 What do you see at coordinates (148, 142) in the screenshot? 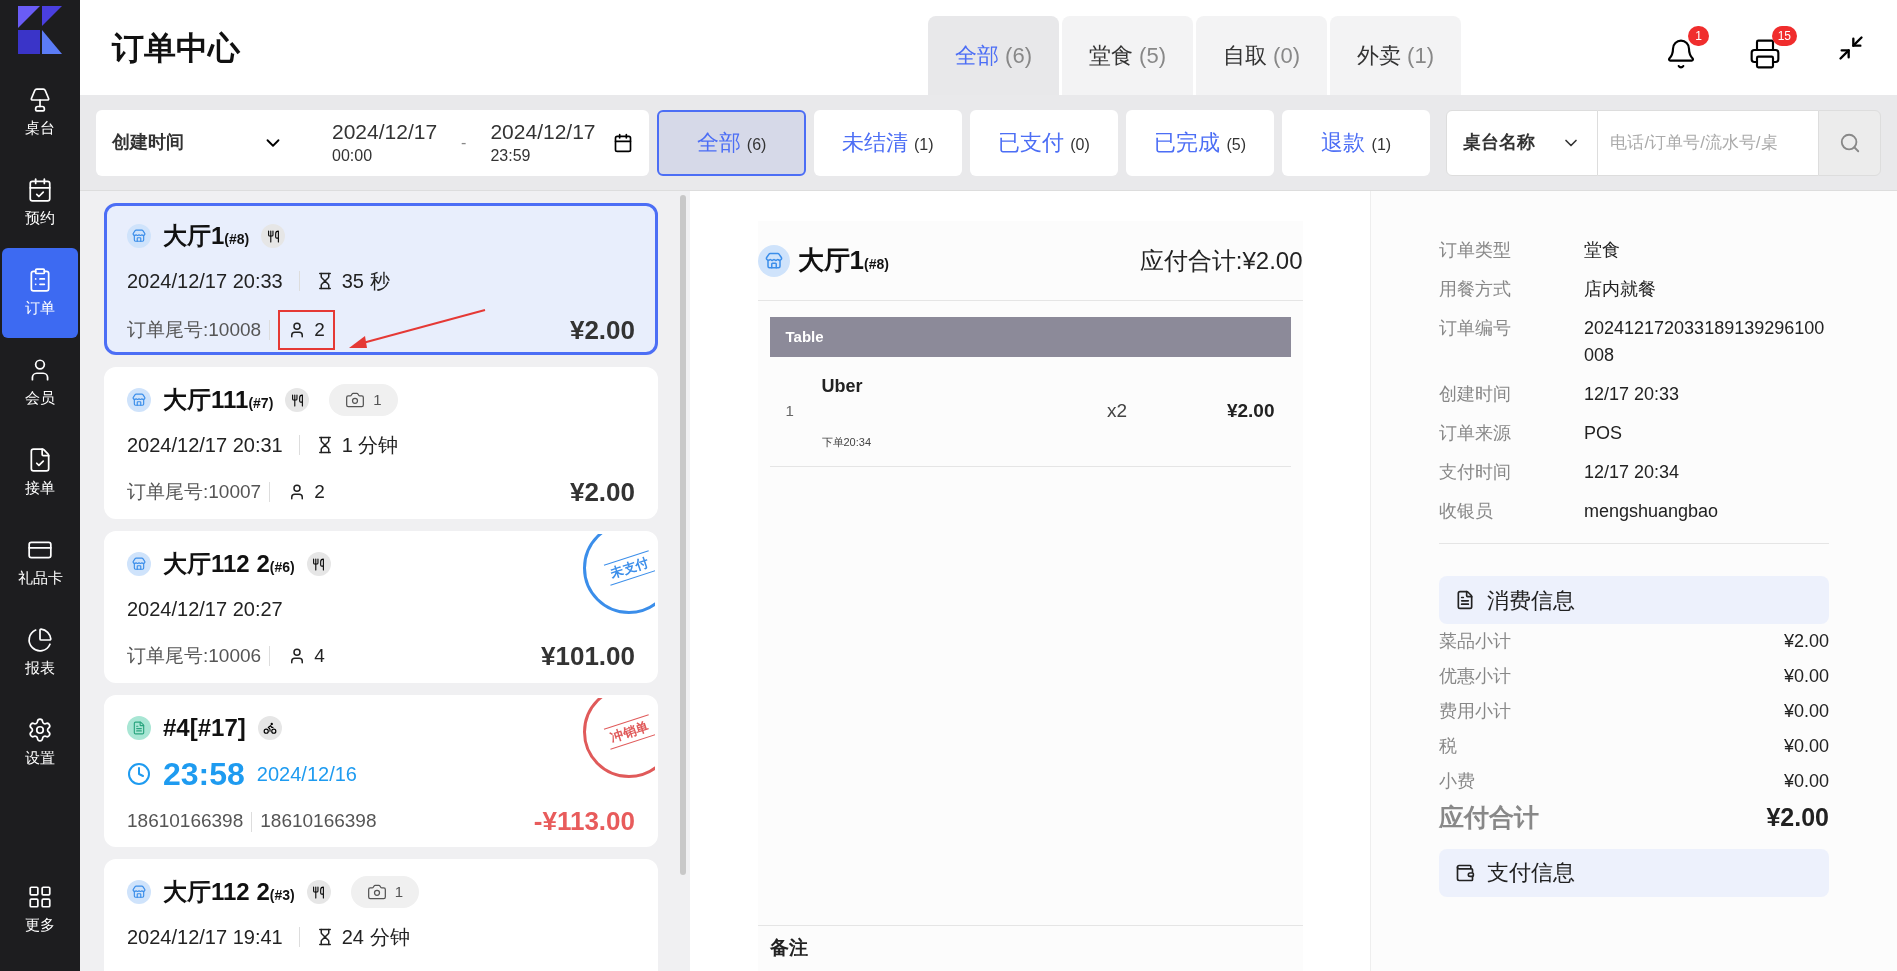
I see `date-type-label: 创建时间` at bounding box center [148, 142].